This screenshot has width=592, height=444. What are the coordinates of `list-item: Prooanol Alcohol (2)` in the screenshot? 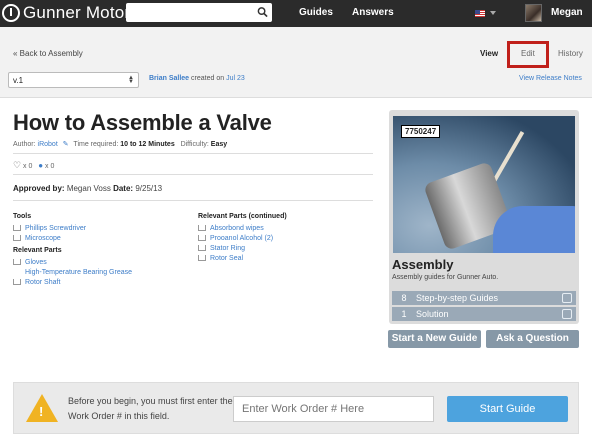 It's located at (242, 238).